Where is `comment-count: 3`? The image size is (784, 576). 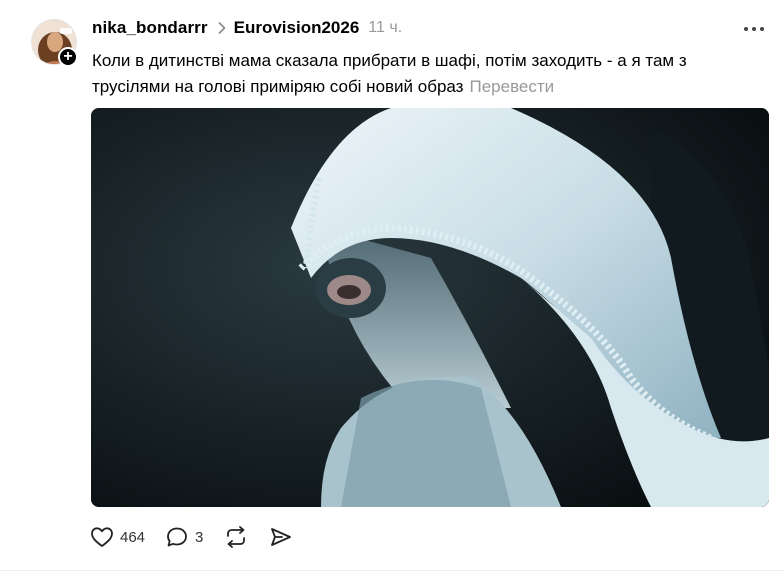
comment-count: 3 is located at coordinates (199, 537).